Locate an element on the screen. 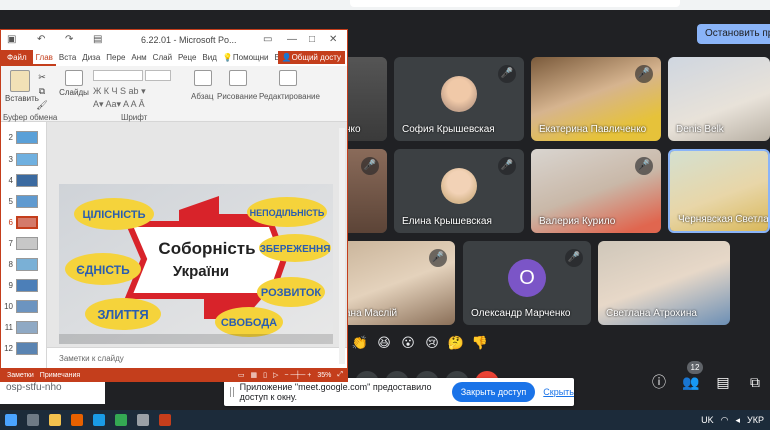  participant-tile: 🎤 Елина Крышевская is located at coordinates (459, 191).